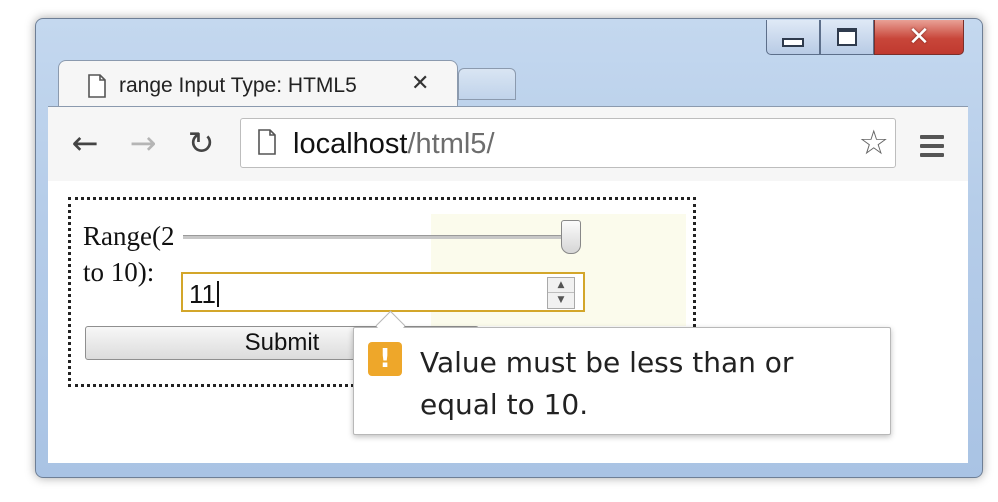  I want to click on maximize-icon, so click(847, 37).